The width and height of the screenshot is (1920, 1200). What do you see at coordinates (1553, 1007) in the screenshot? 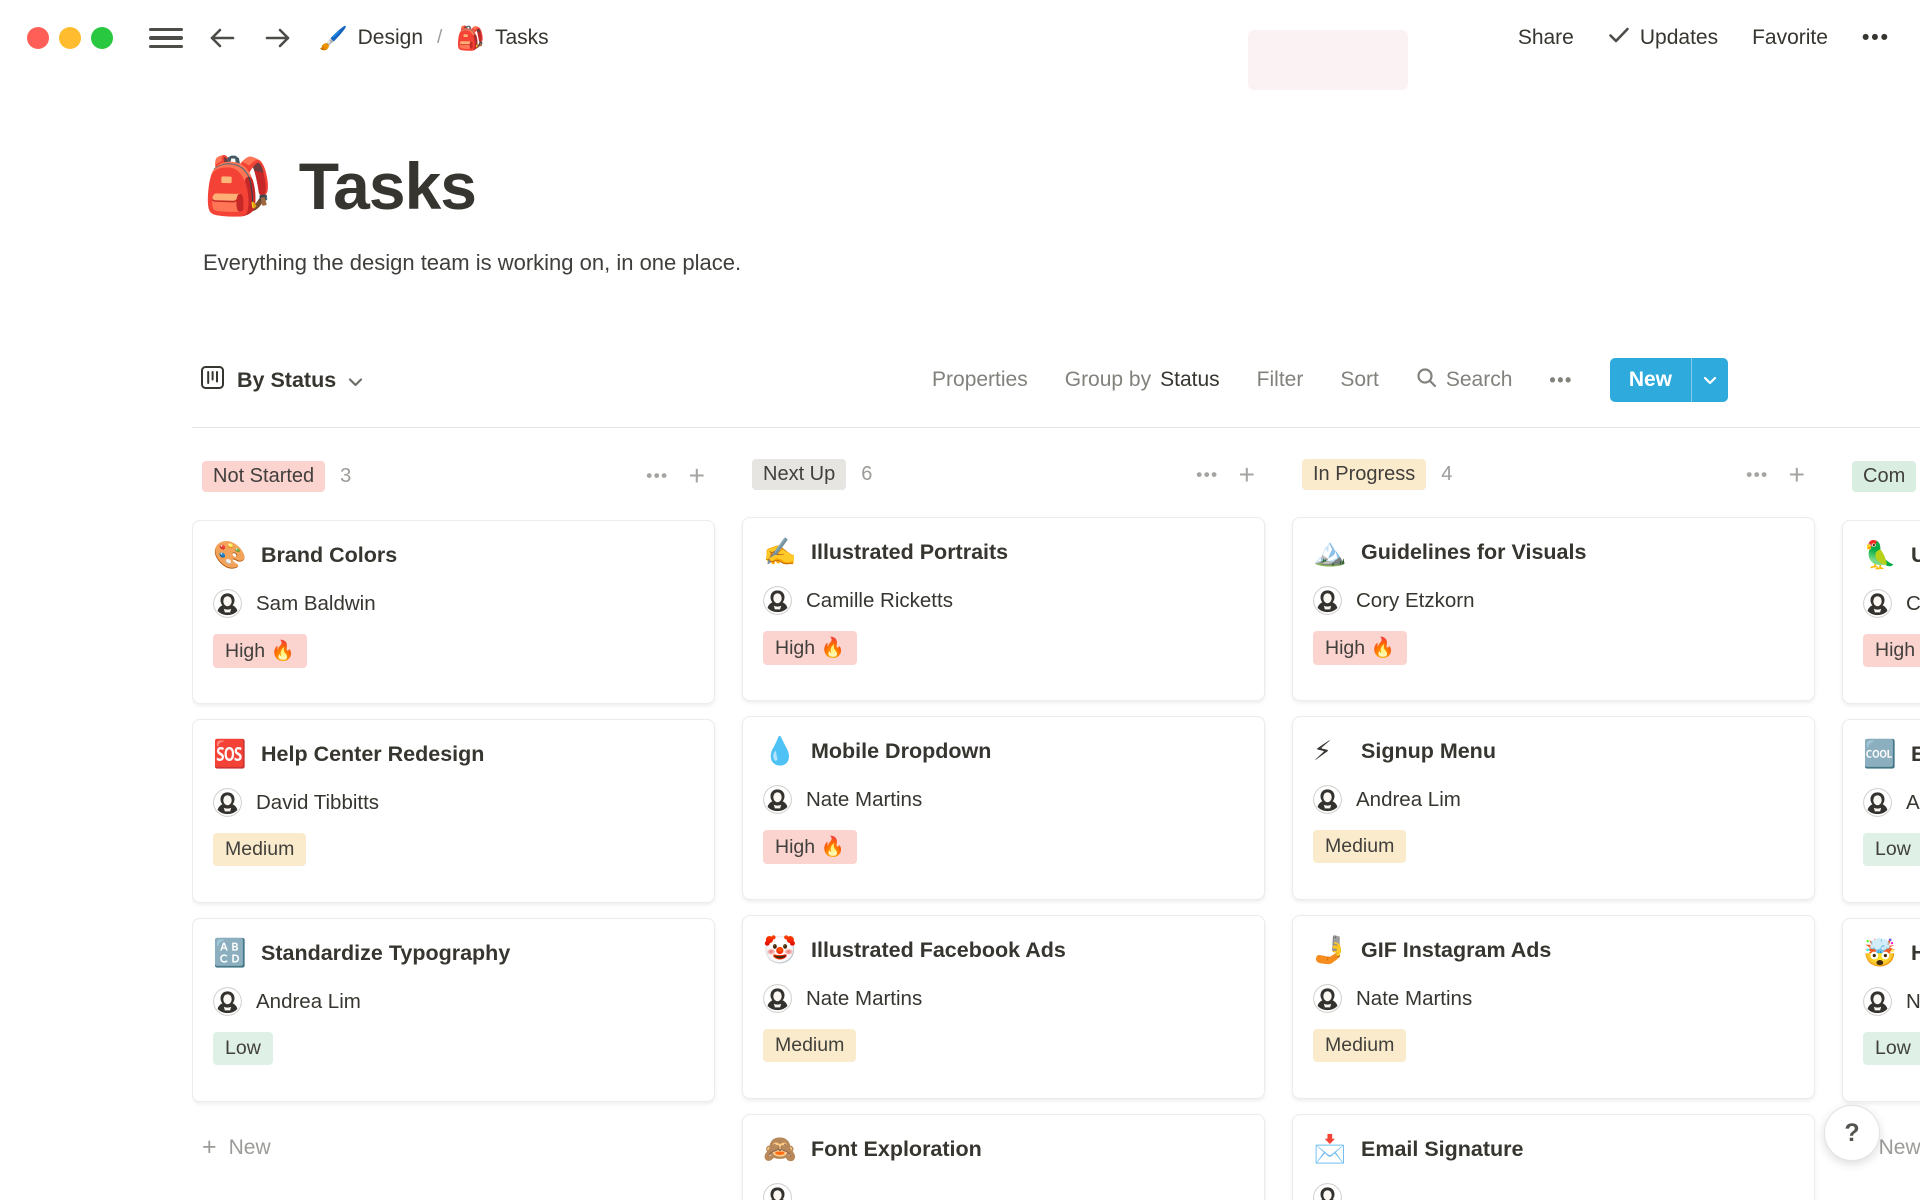
I see `task-card: 🤳 GIF Instagram Ads Nate Martins Medium` at bounding box center [1553, 1007].